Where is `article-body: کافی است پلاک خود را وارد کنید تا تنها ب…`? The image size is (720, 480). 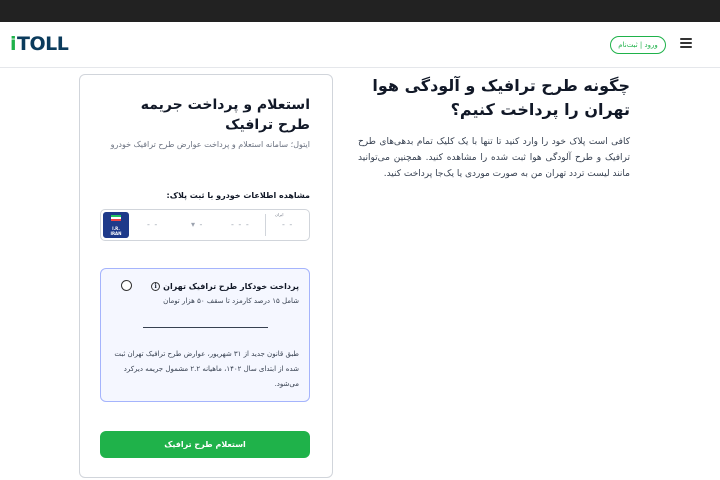
article-body: کافی است پلاک خود را وارد کنید تا تنها ب… is located at coordinates (494, 158).